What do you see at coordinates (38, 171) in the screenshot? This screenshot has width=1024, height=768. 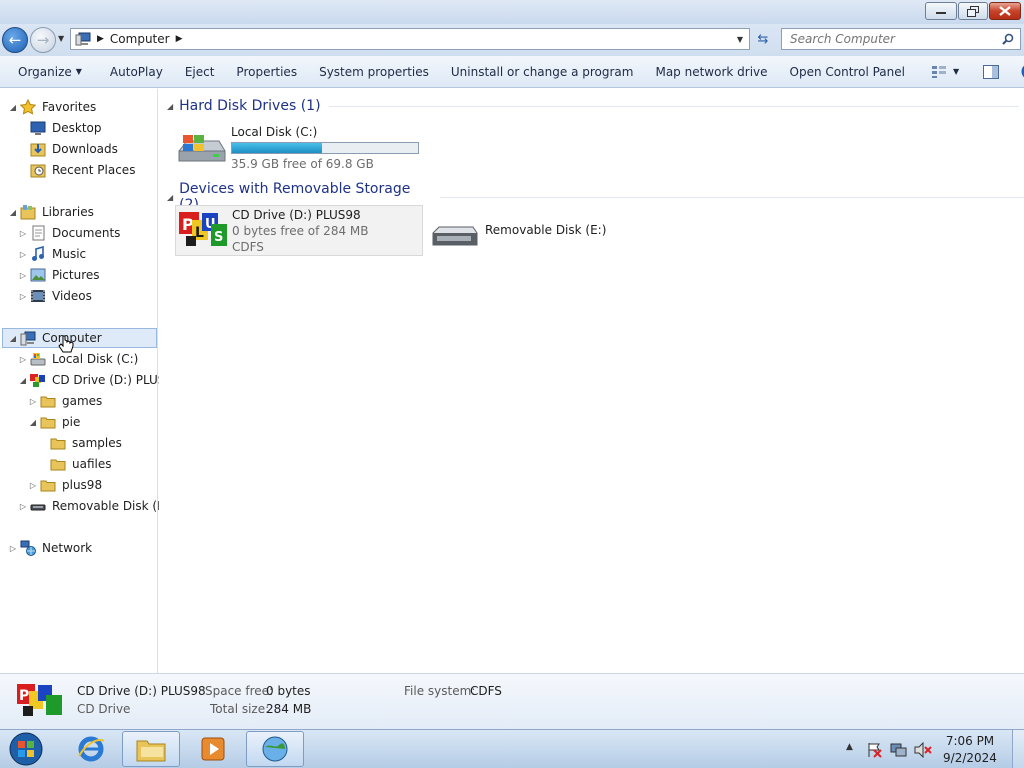 I see `recent-places-icon` at bounding box center [38, 171].